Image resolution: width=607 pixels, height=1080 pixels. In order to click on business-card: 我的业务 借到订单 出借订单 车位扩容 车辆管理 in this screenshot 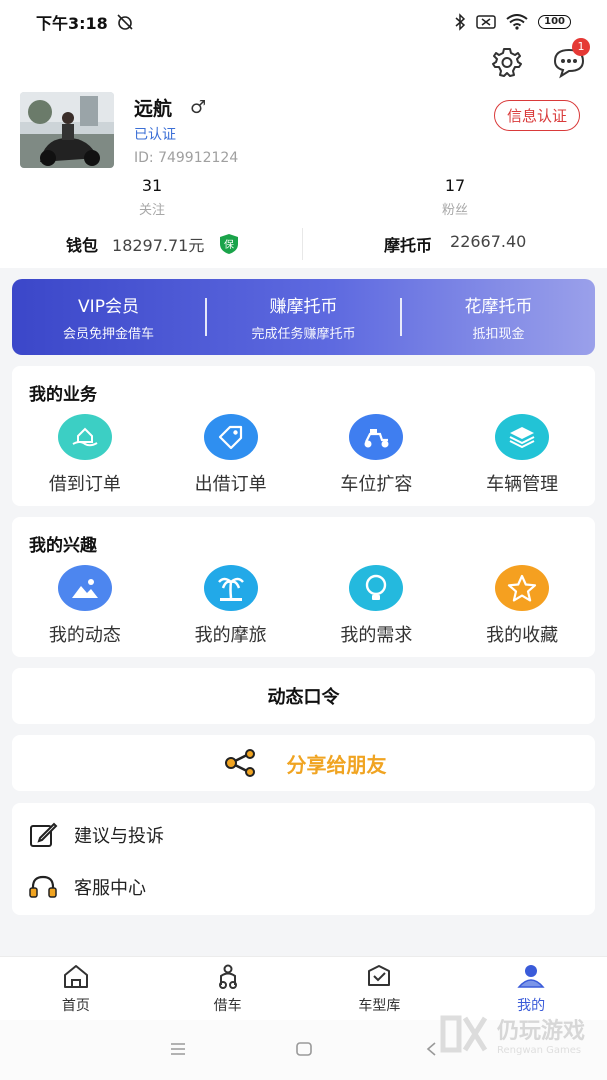, I will do `click(303, 436)`.